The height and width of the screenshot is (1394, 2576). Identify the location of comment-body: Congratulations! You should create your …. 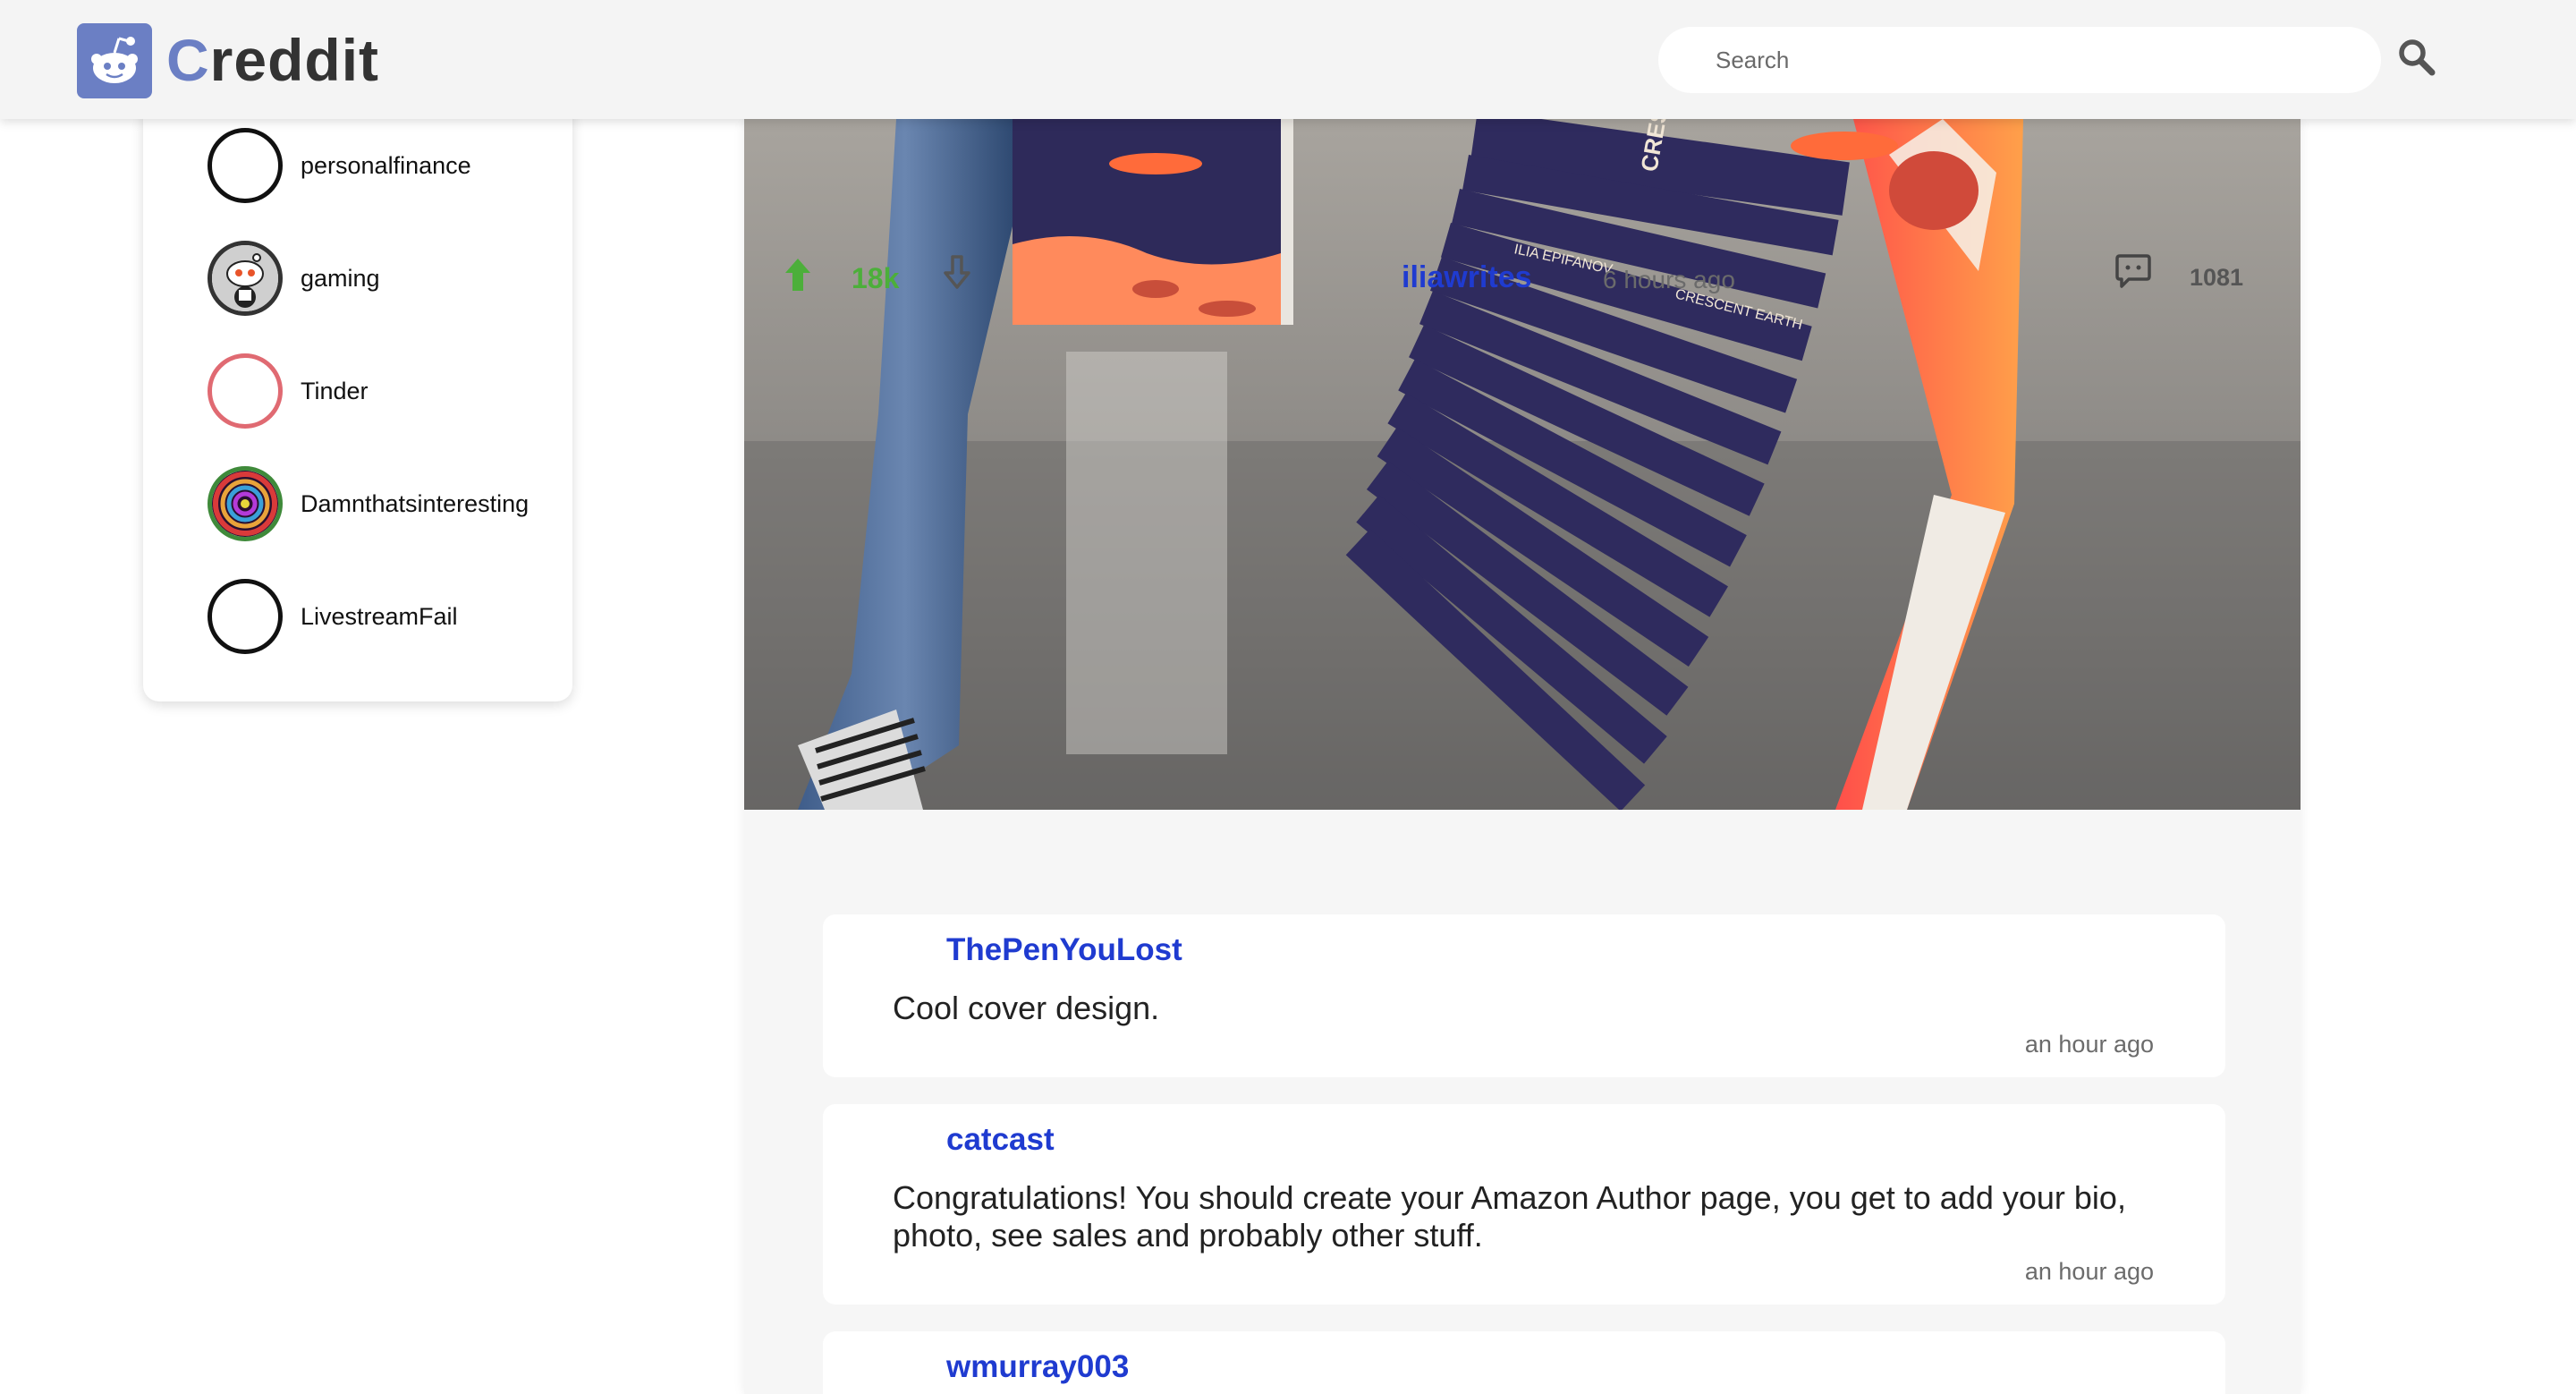
(1509, 1217).